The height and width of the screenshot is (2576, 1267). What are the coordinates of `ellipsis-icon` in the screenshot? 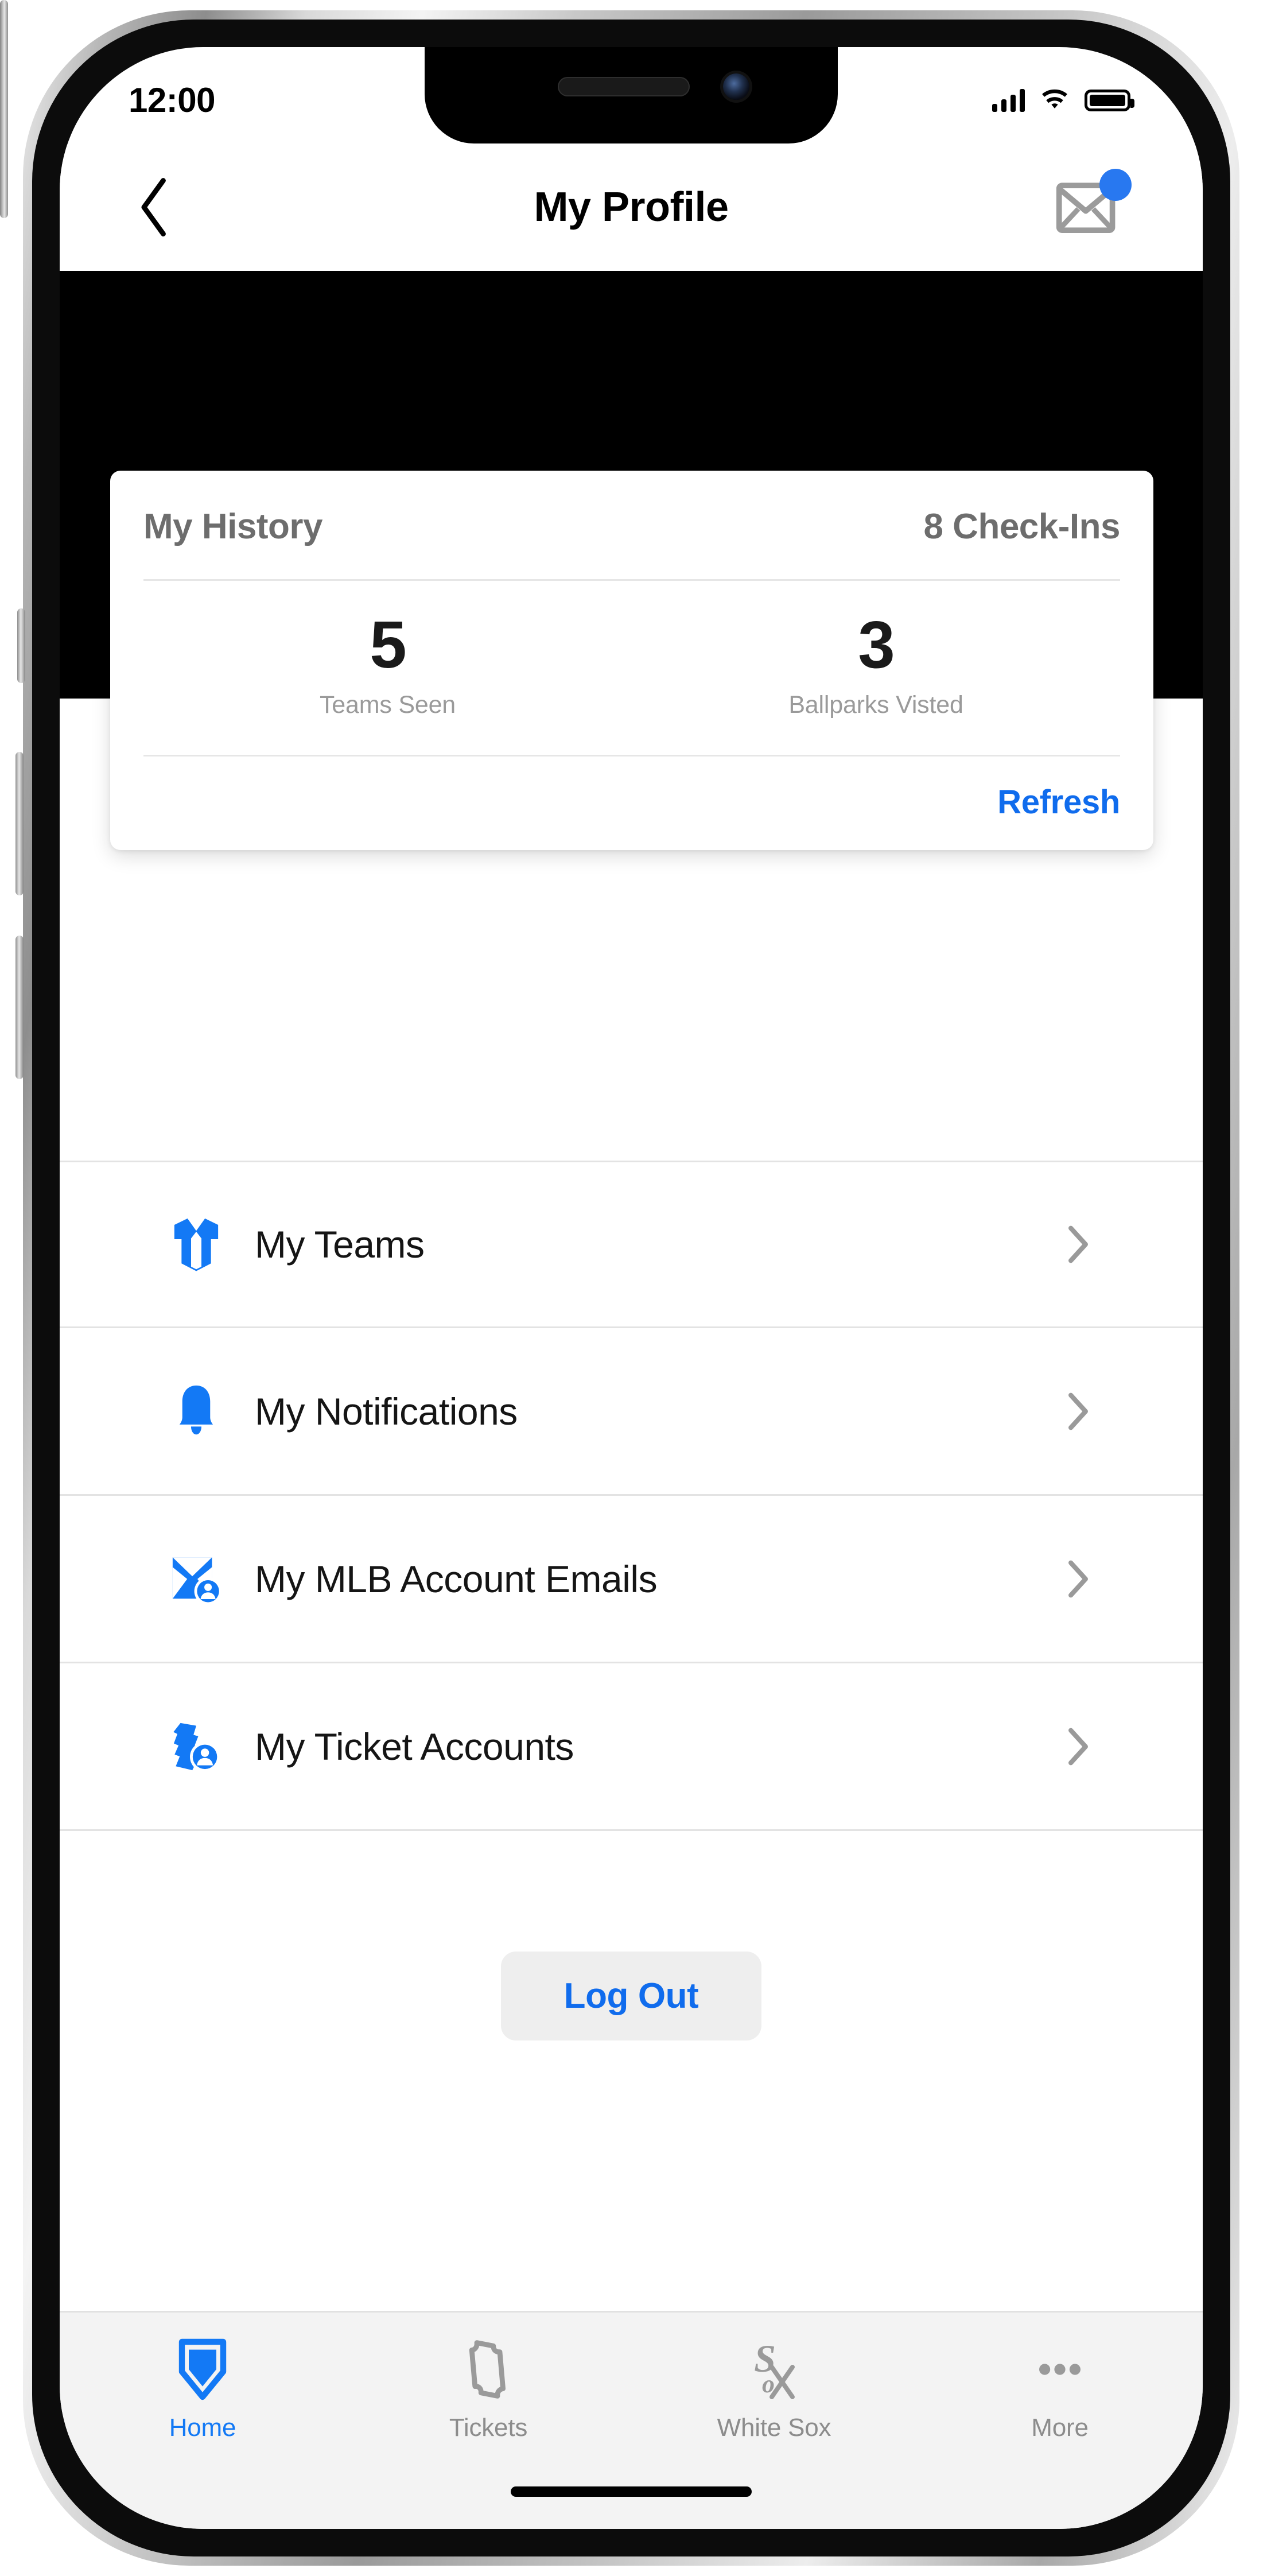 It's located at (1060, 2369).